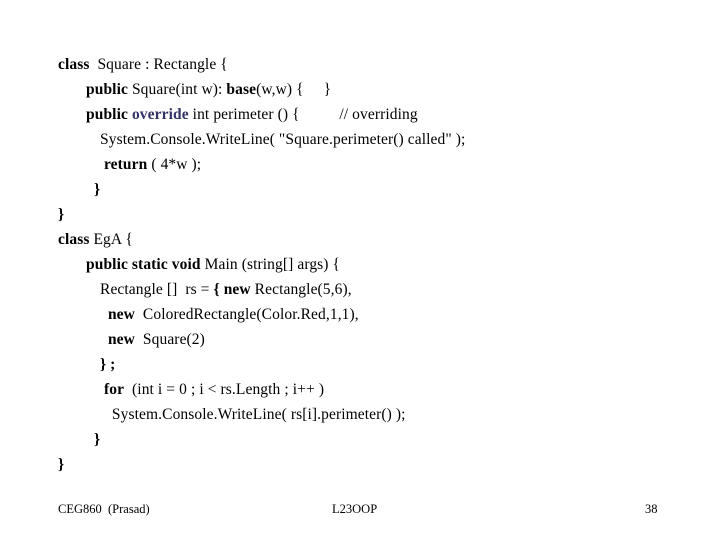 The width and height of the screenshot is (720, 540). What do you see at coordinates (169, 339) in the screenshot?
I see `code-text: Square(2)` at bounding box center [169, 339].